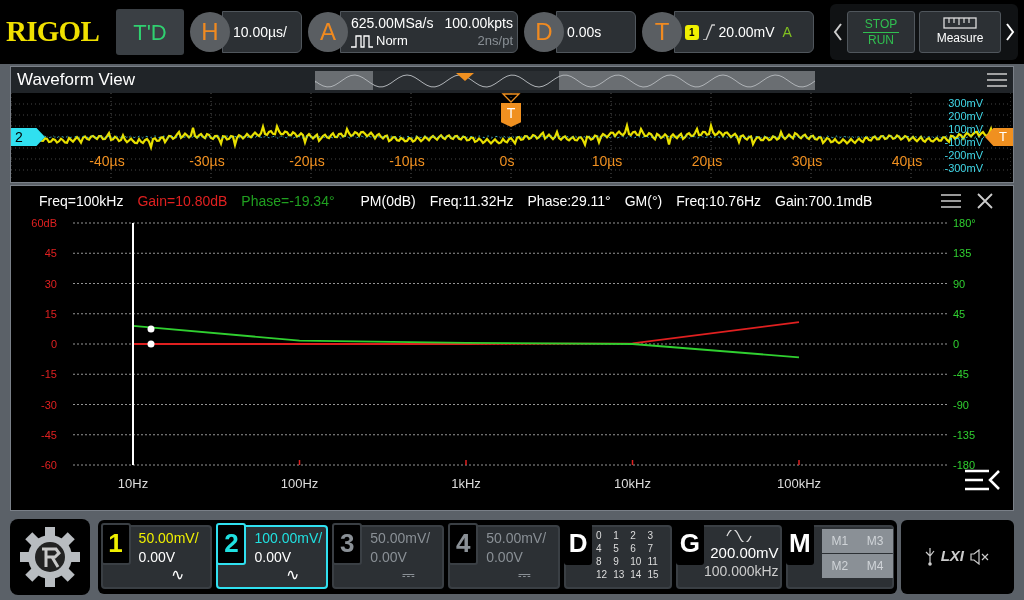 The width and height of the screenshot is (1024, 600). What do you see at coordinates (388, 201) in the screenshot?
I see `readout-text: PM(0dB)` at bounding box center [388, 201].